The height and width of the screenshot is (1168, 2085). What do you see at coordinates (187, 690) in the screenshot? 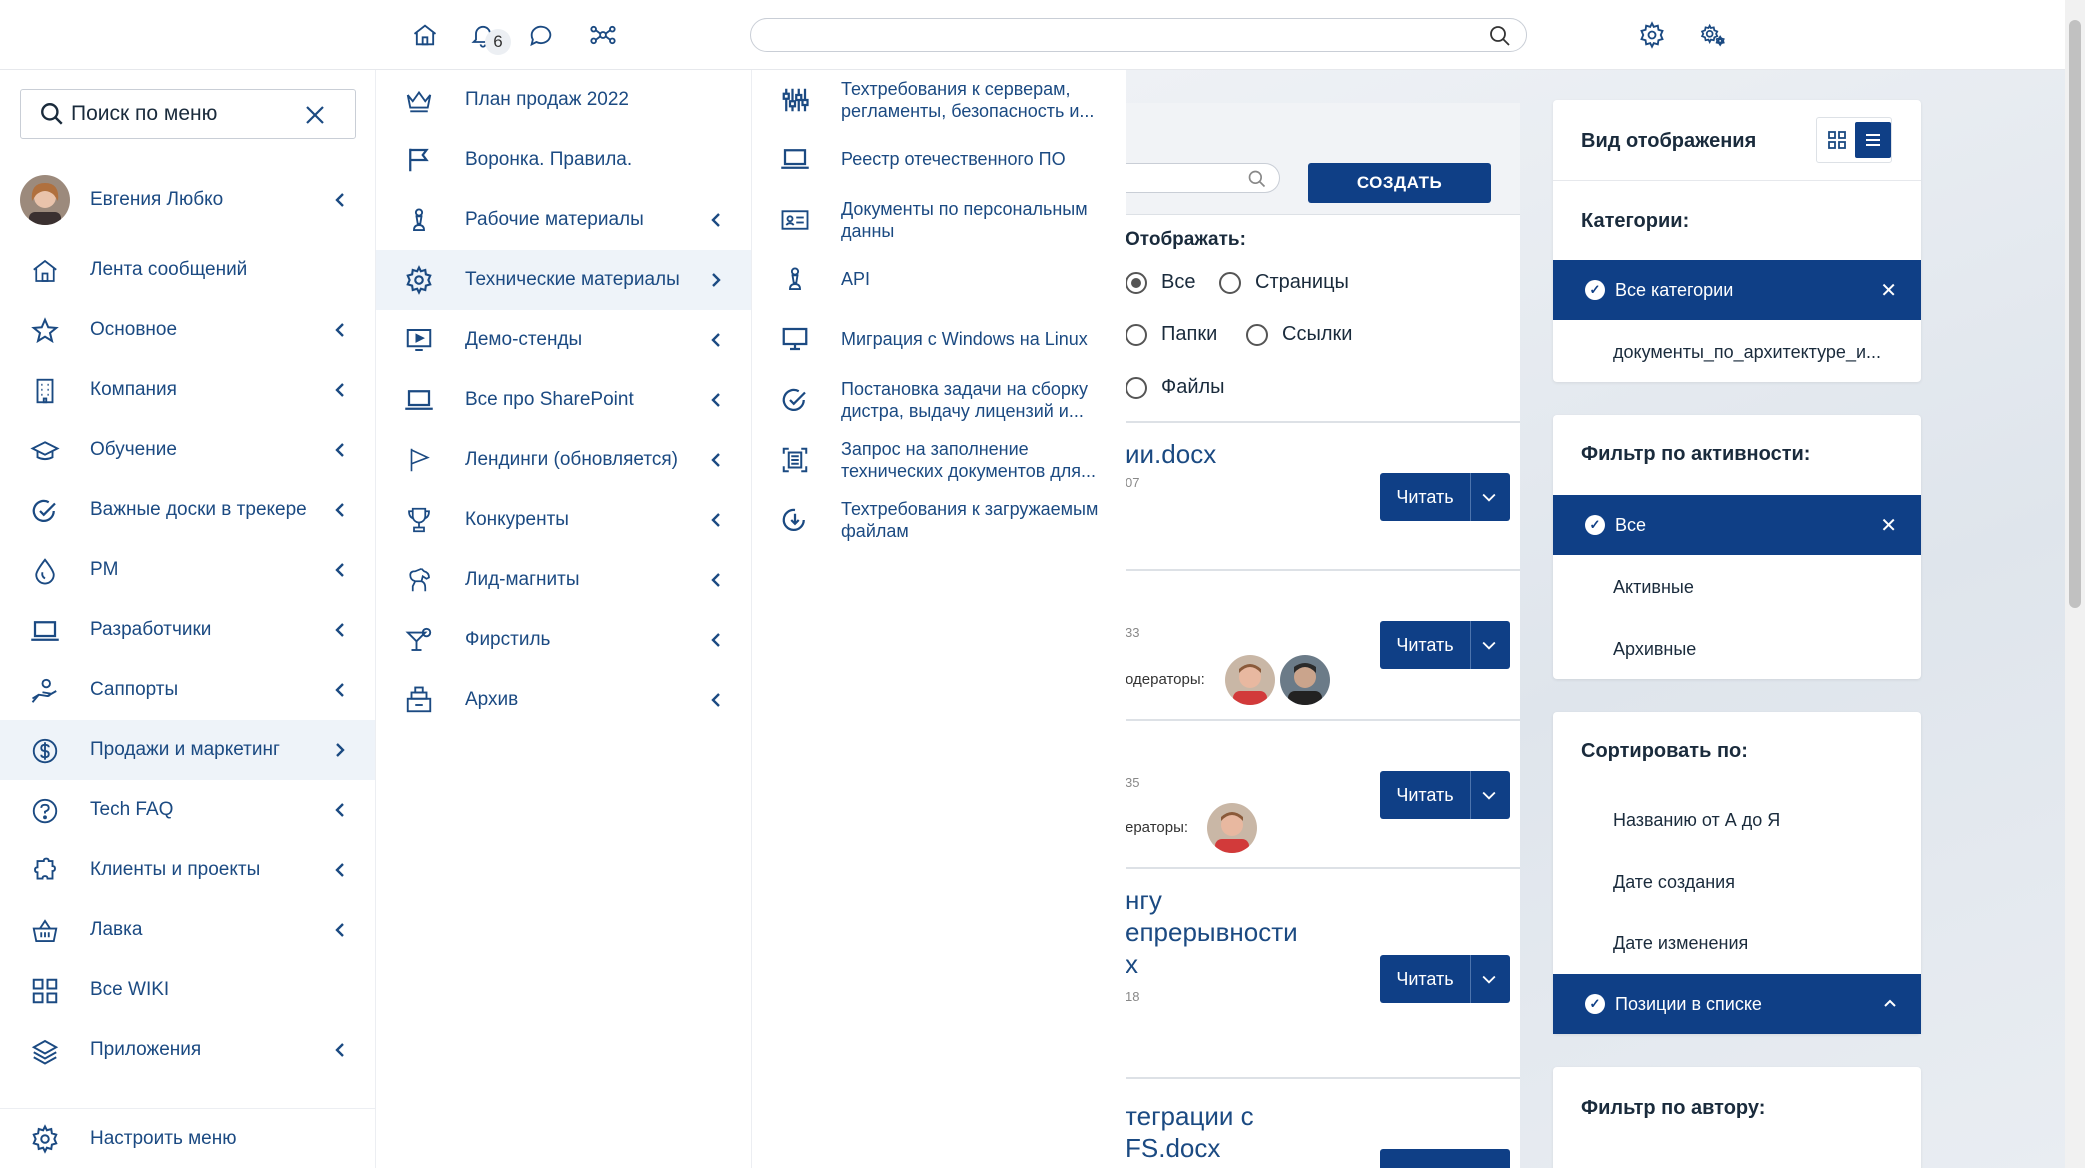
I see `menu-item-support: Саппорты` at bounding box center [187, 690].